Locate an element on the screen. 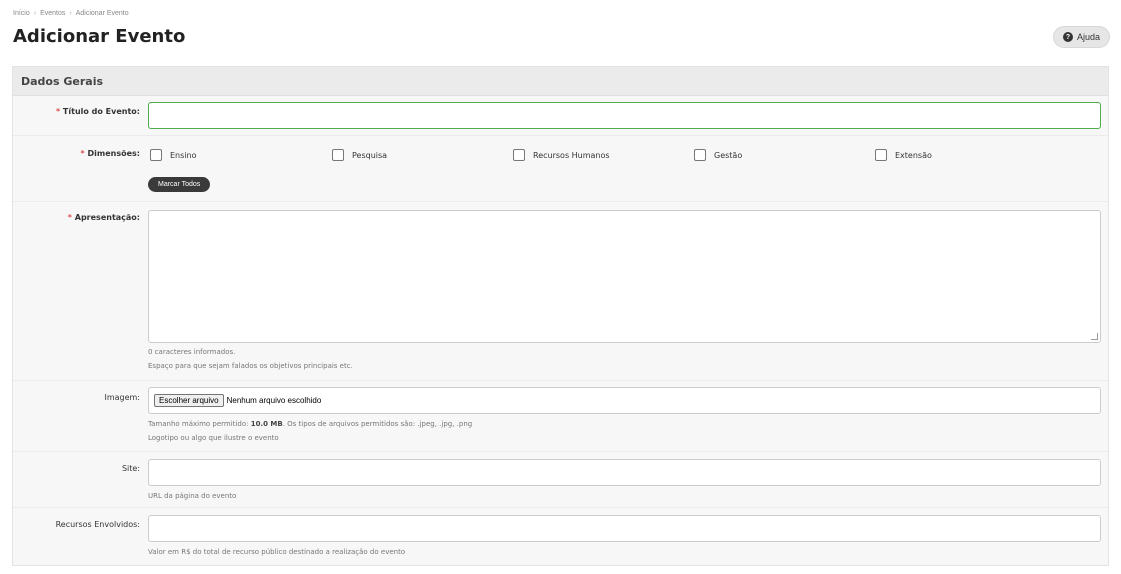 The image size is (1121, 574). event-title-input is located at coordinates (624, 115).